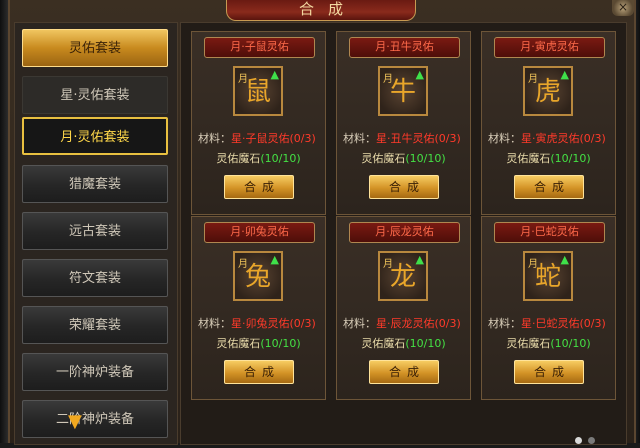  I want to click on window-edge-left, so click(4, 221).